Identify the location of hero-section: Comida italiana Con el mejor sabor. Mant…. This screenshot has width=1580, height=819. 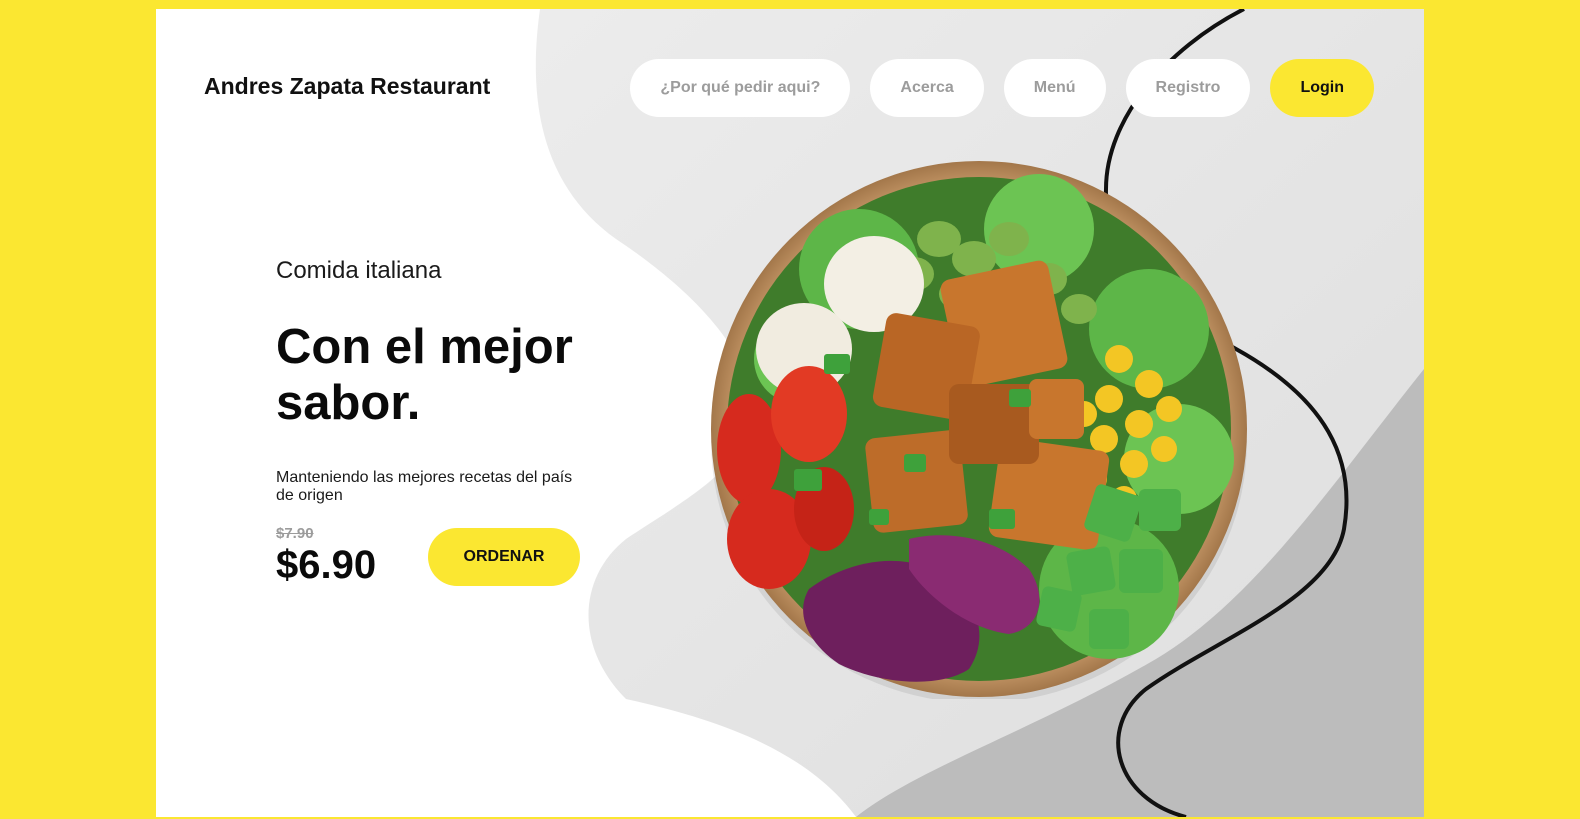
(446, 381).